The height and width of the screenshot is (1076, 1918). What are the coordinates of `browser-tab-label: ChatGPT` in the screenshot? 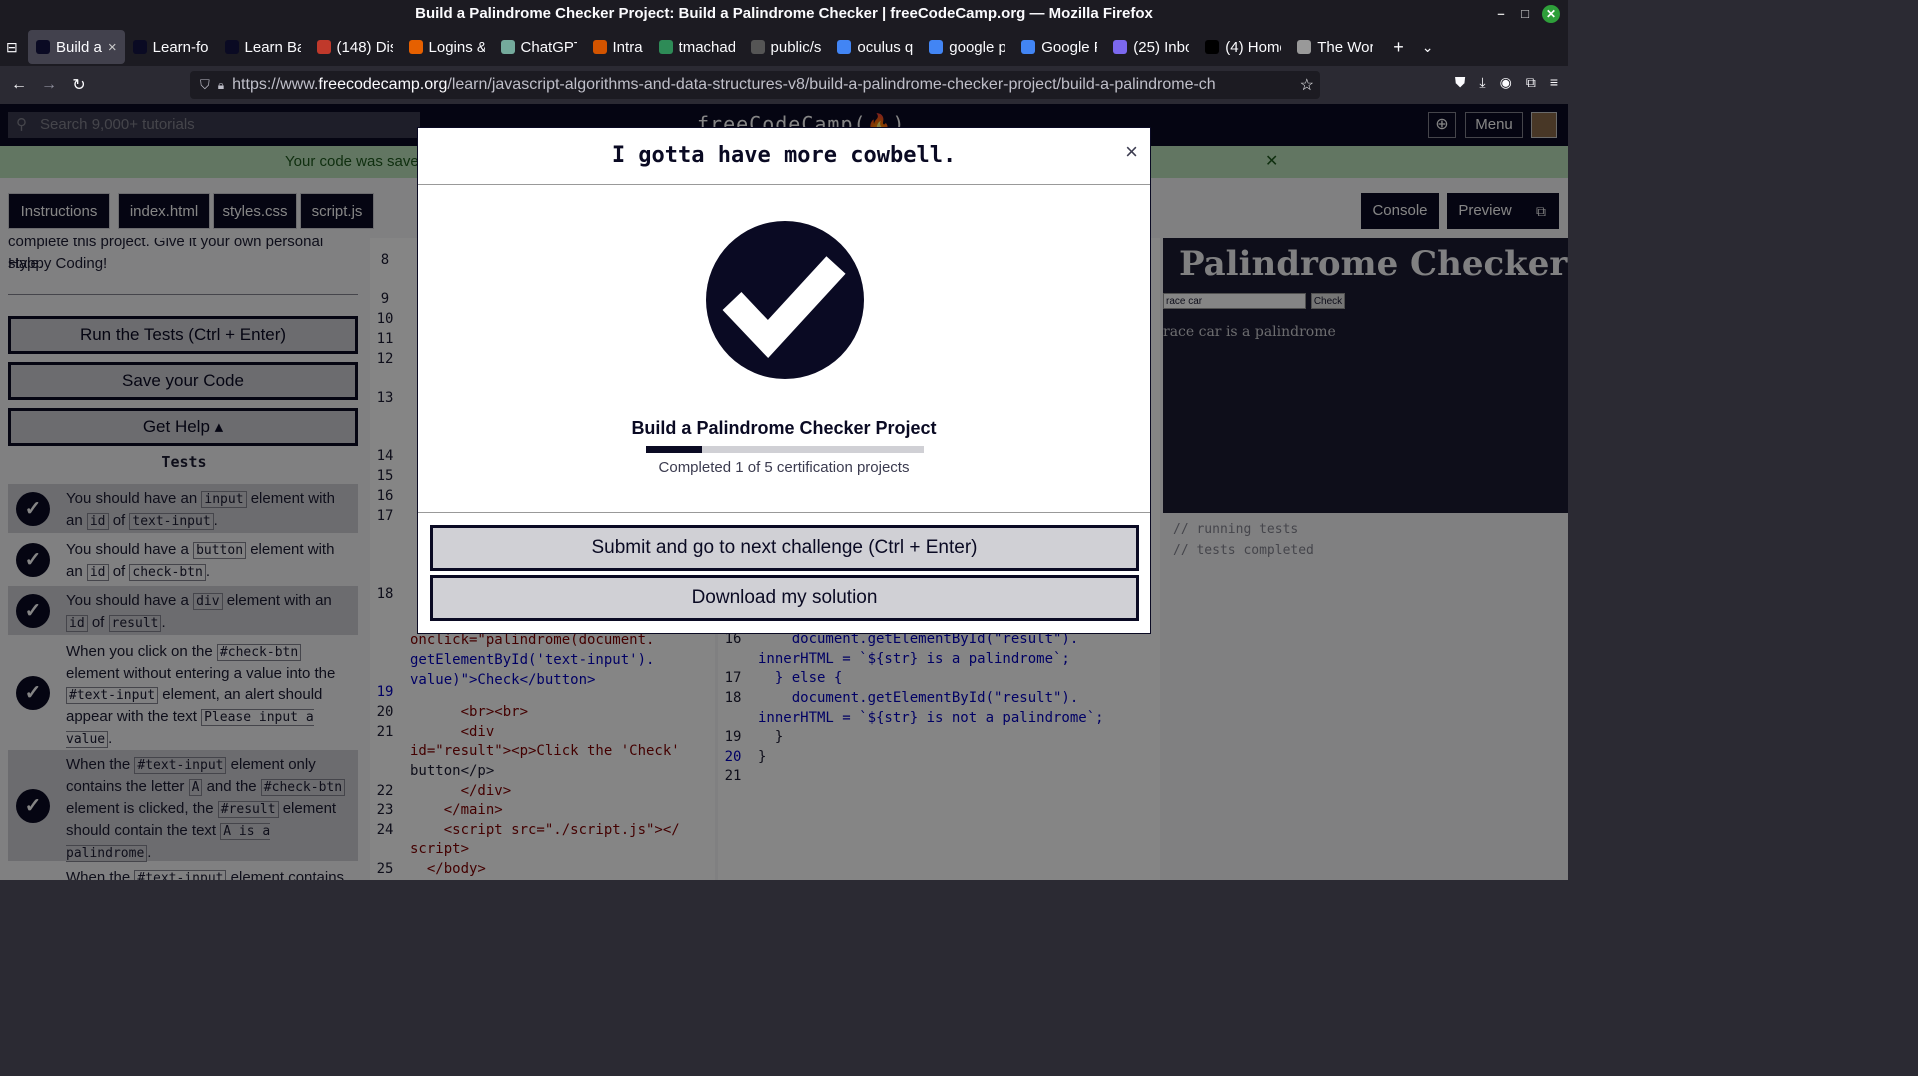 It's located at (548, 47).